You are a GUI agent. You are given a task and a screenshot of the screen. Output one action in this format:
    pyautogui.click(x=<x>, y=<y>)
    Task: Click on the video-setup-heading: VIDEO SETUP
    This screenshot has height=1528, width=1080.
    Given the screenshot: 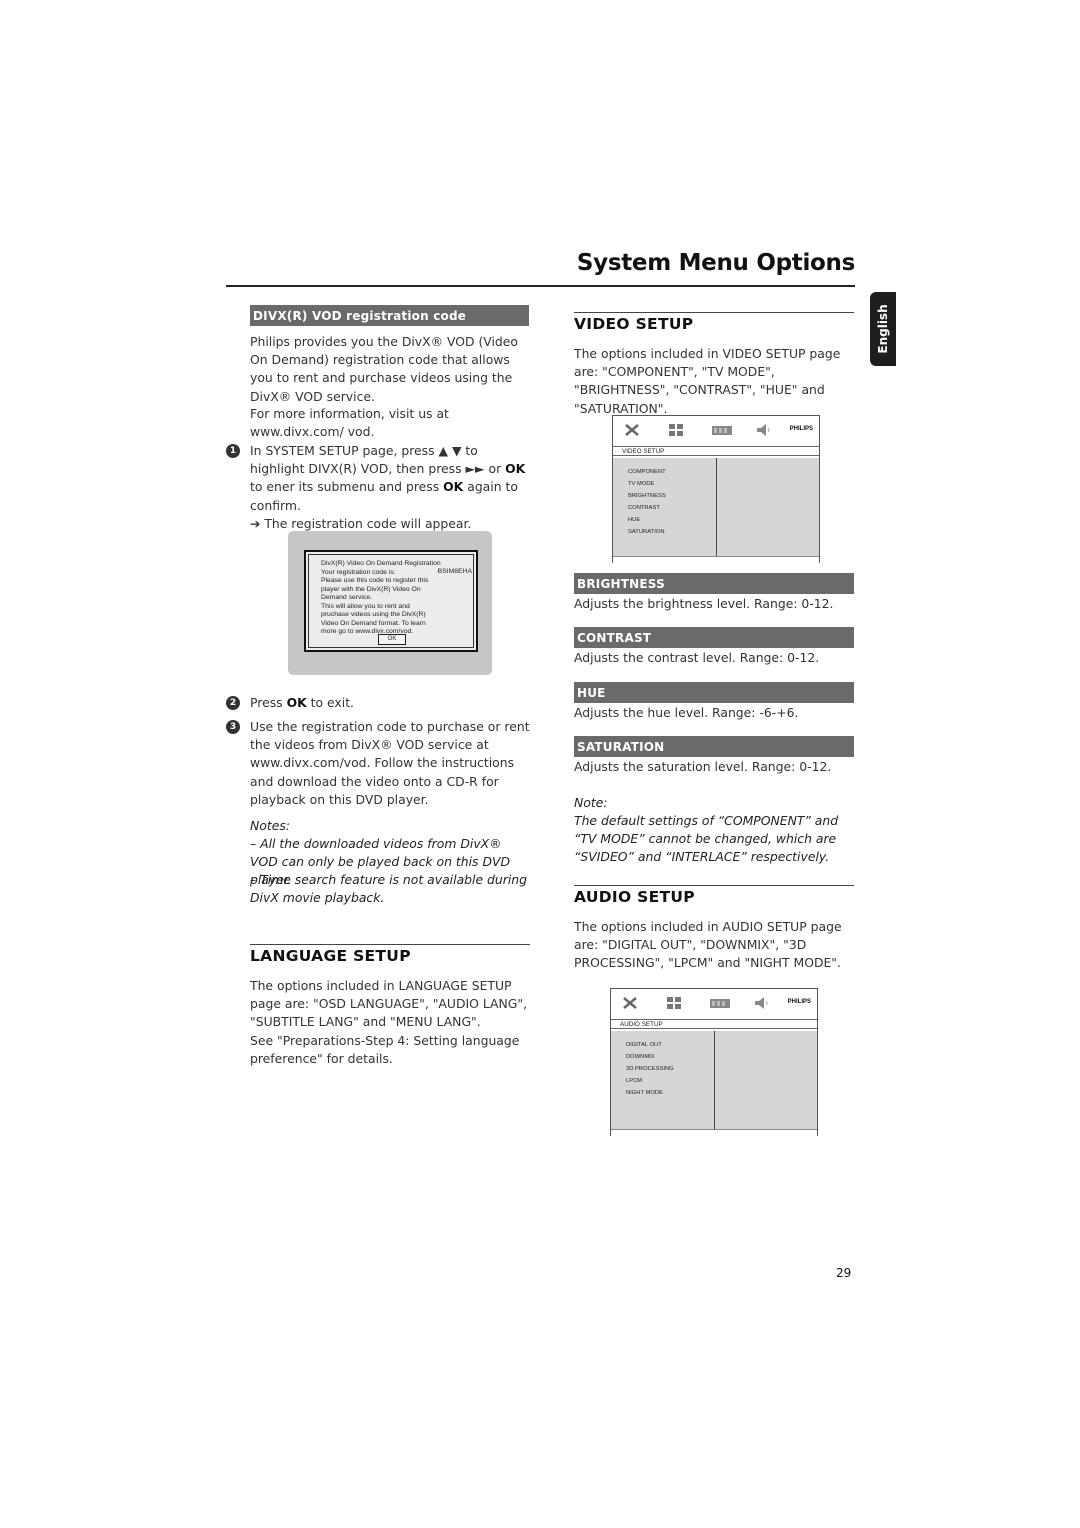 What is the action you would take?
    pyautogui.click(x=634, y=324)
    